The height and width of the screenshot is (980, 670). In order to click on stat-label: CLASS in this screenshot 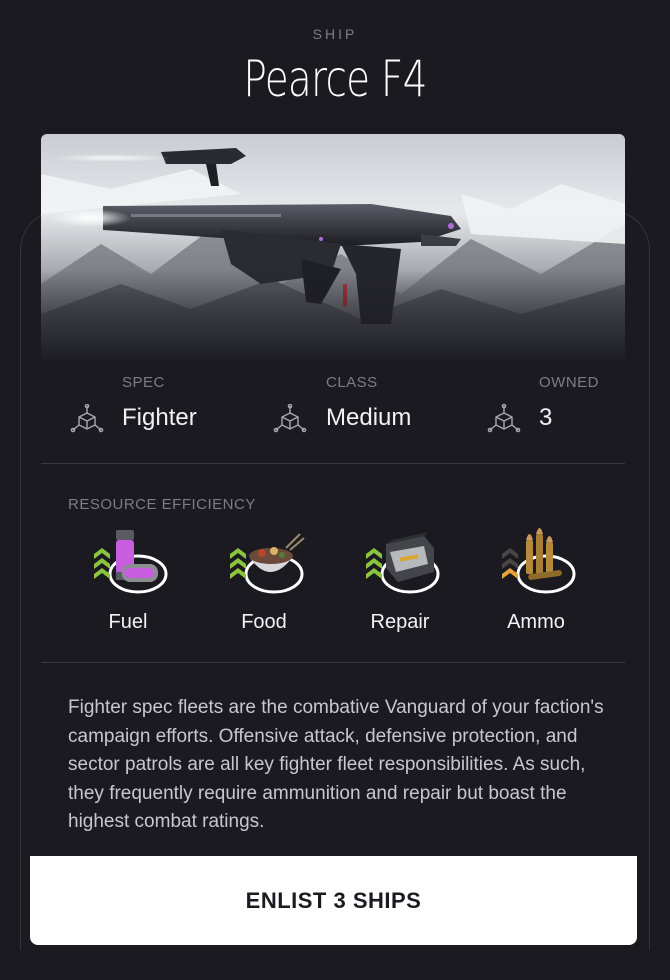, I will do `click(352, 382)`.